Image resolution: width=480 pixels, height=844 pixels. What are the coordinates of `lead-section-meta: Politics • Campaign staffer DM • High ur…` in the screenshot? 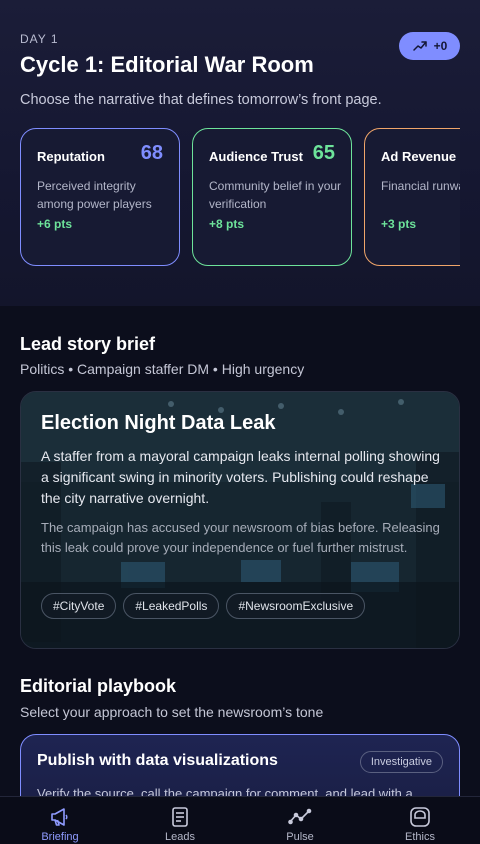 It's located at (162, 369).